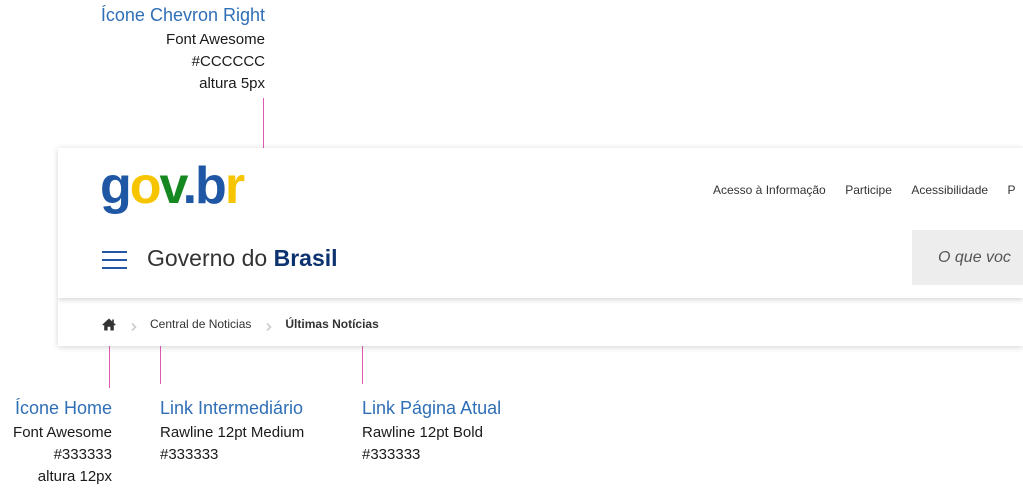  What do you see at coordinates (1012, 190) in the screenshot?
I see `link-truncated: P` at bounding box center [1012, 190].